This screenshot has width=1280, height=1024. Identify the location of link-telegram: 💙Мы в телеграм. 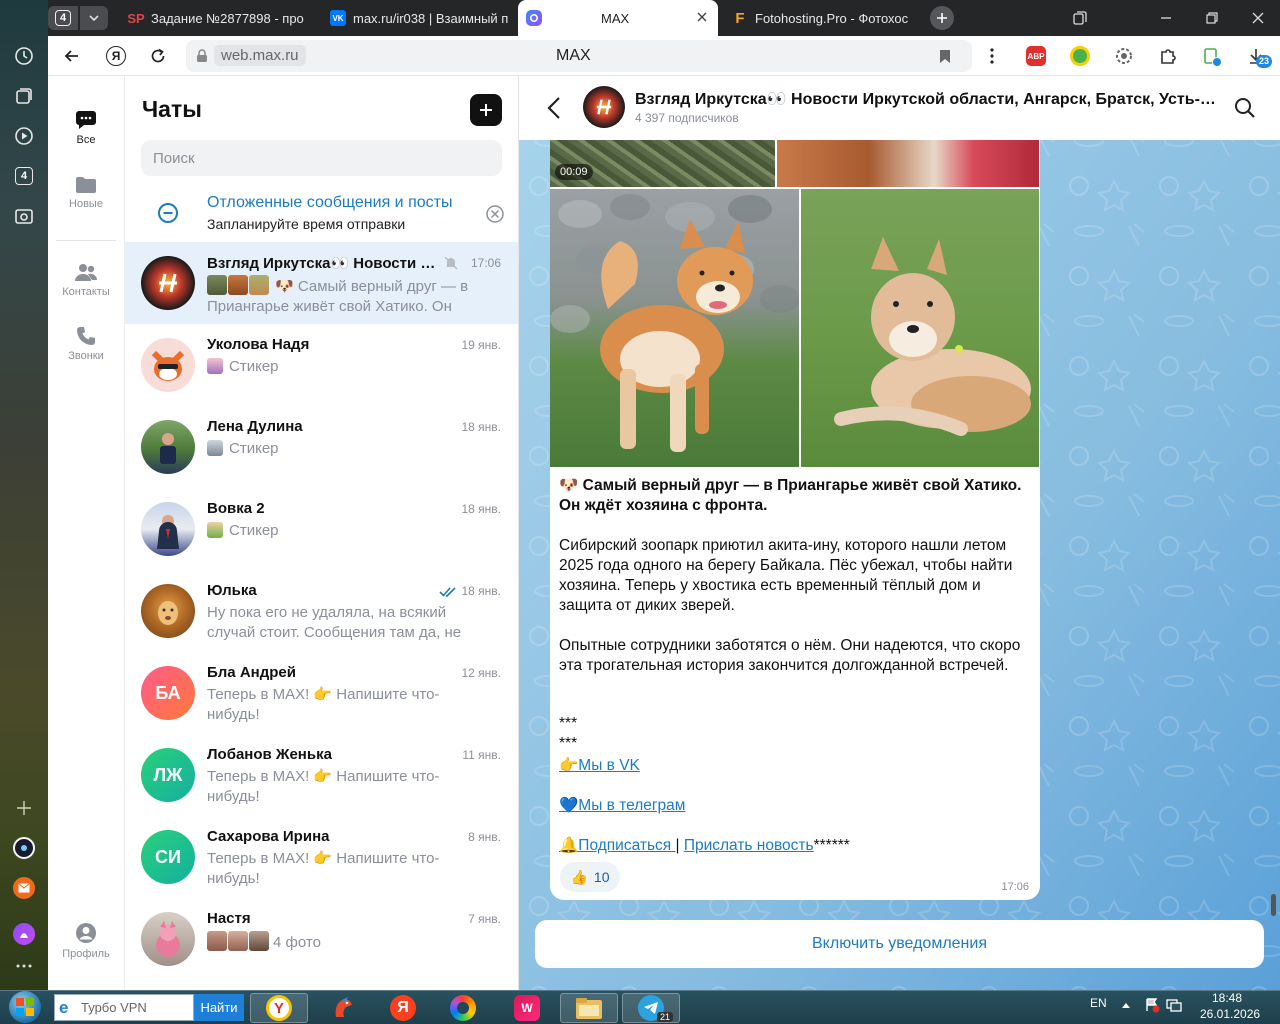
(622, 805).